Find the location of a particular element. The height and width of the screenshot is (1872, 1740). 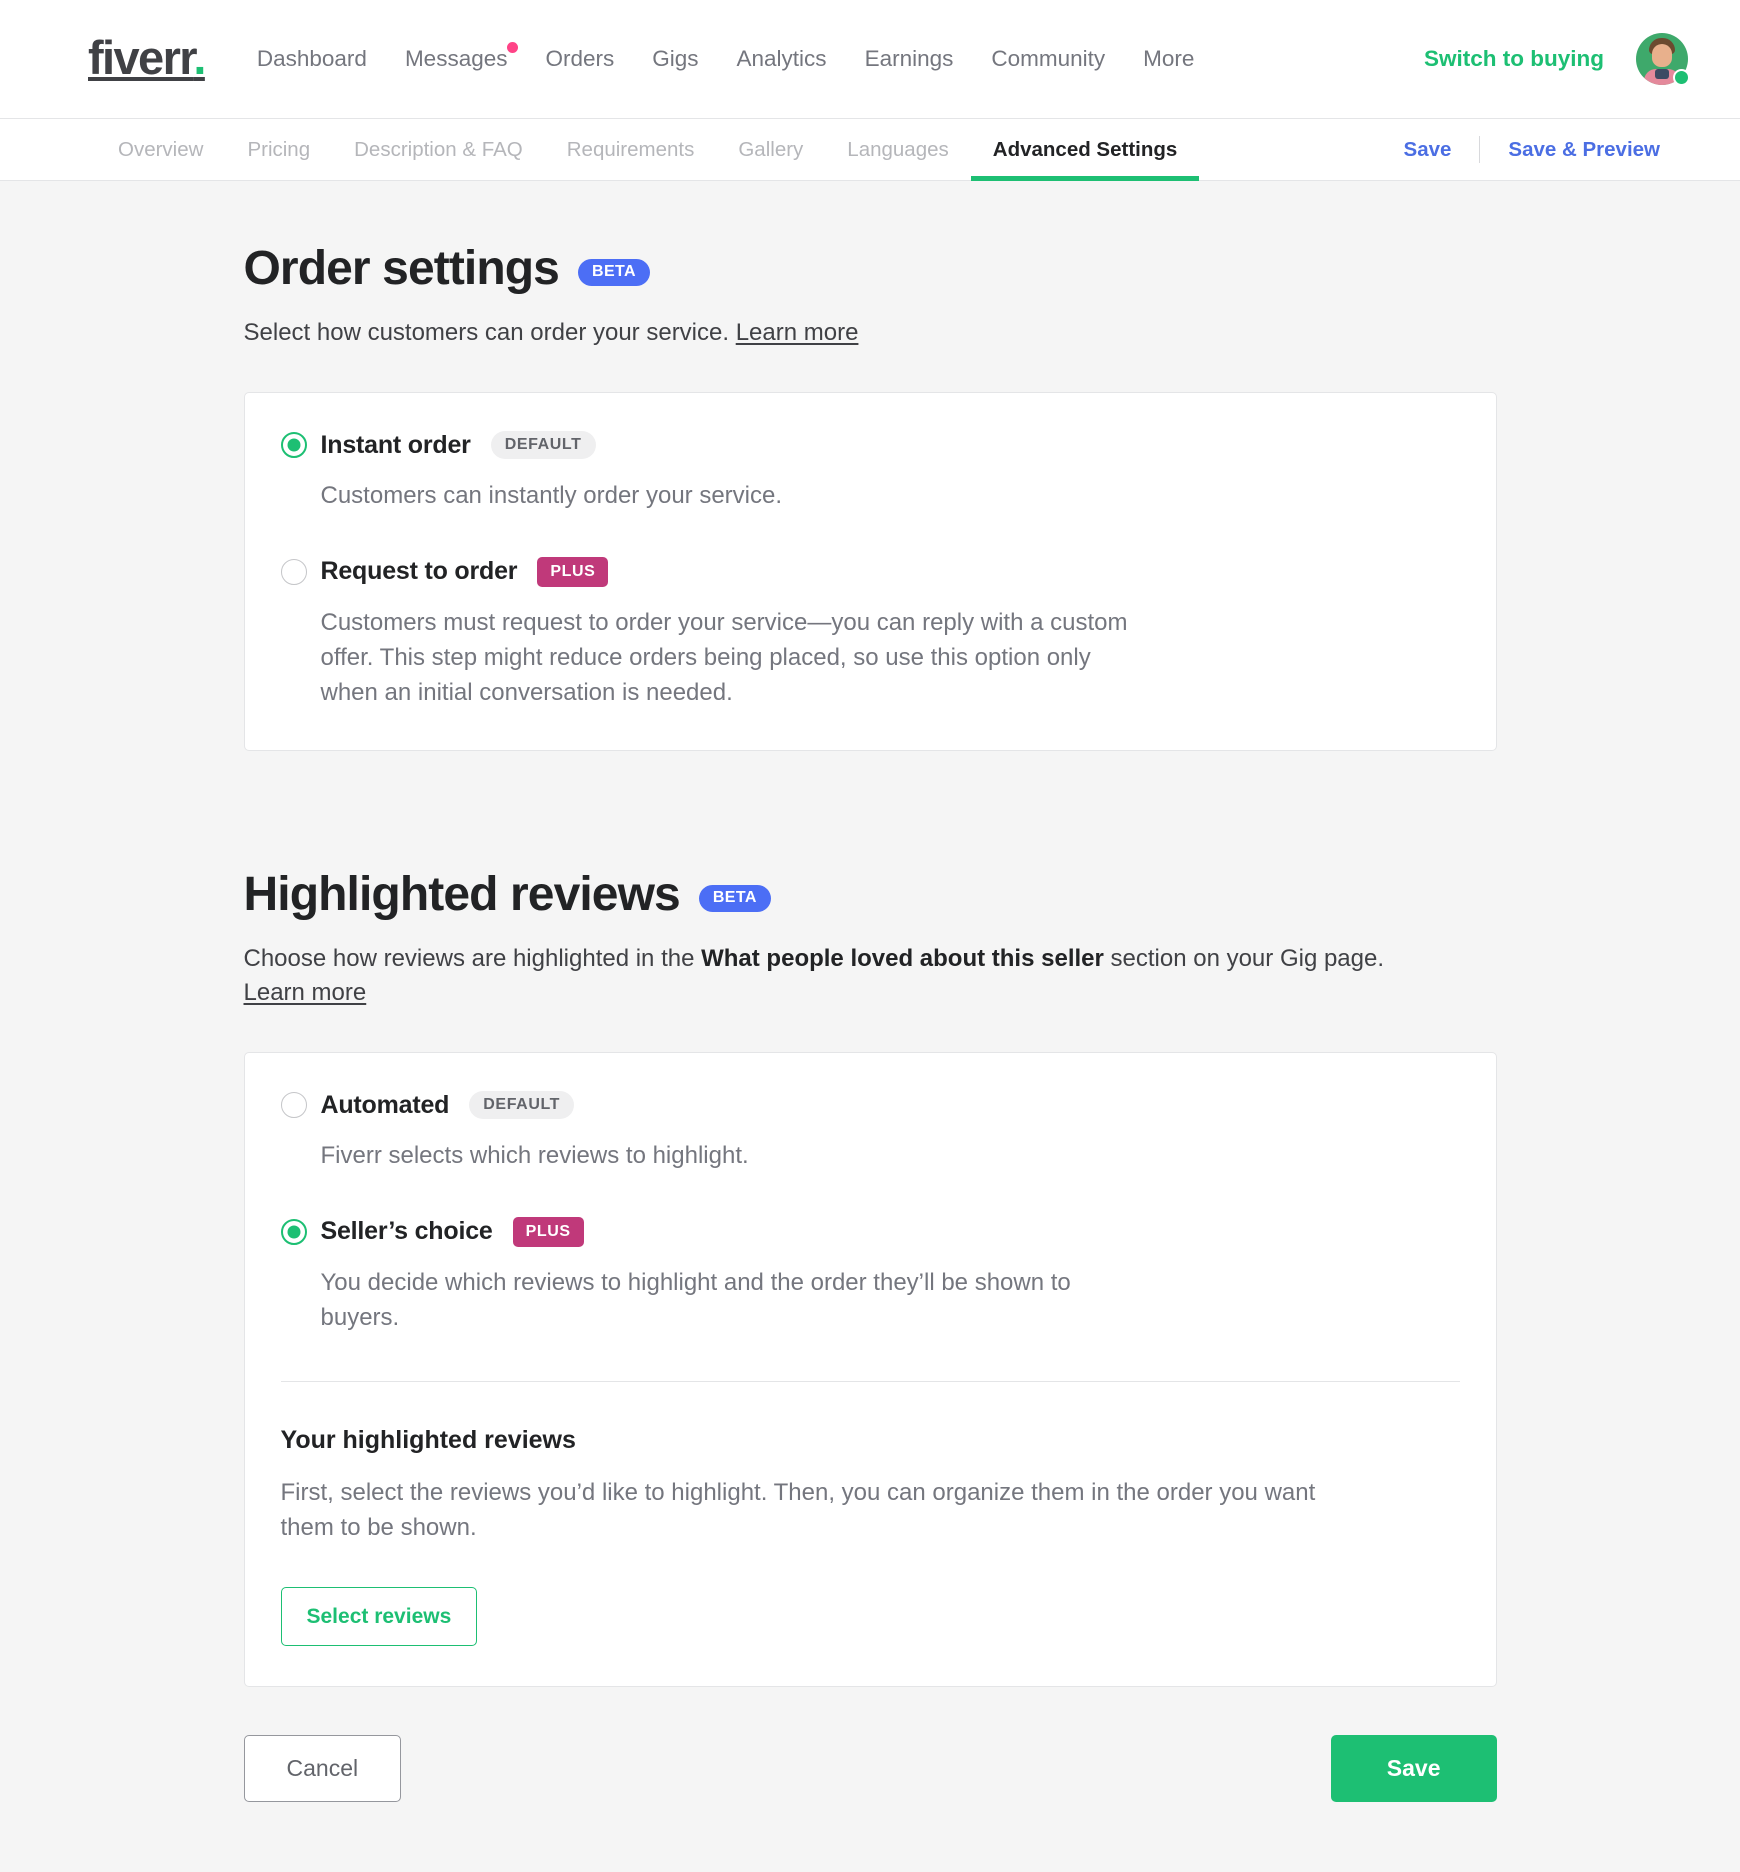

option-header: Automated DEFAULT is located at coordinates (870, 1105).